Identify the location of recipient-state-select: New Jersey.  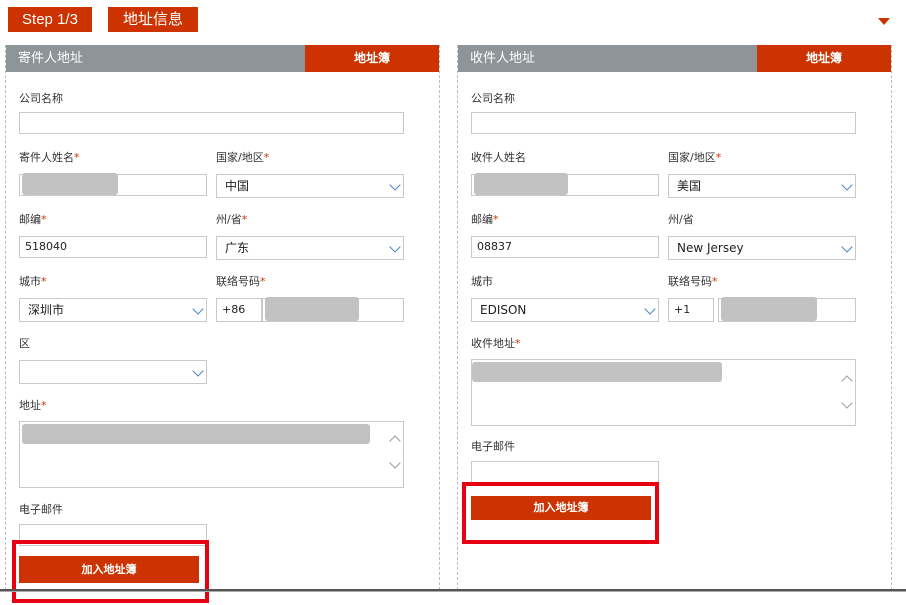
(762, 248).